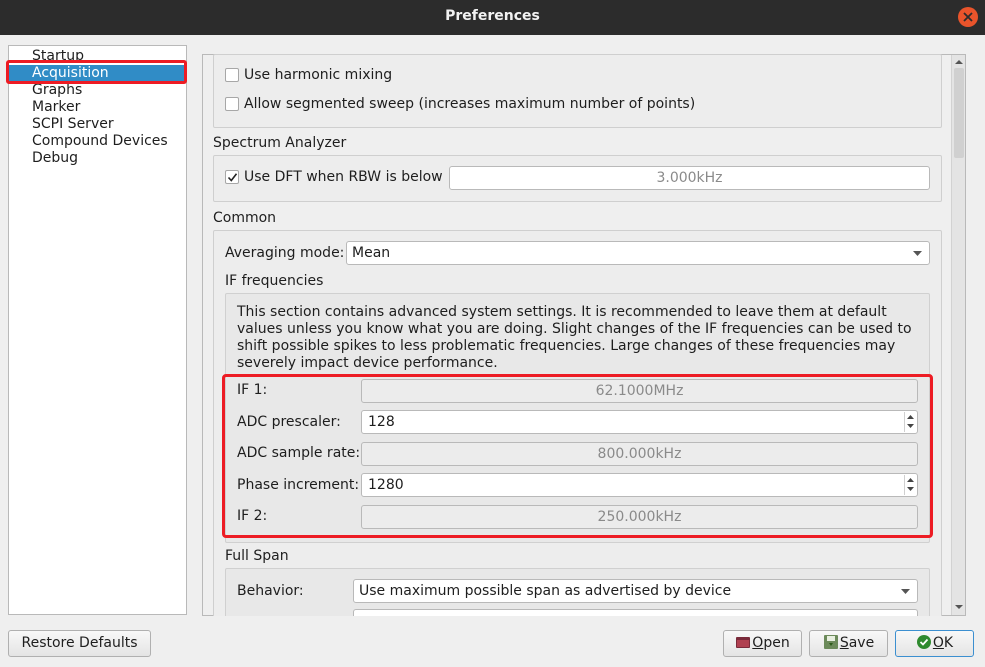  What do you see at coordinates (958, 335) in the screenshot?
I see `vertical-scrollbar` at bounding box center [958, 335].